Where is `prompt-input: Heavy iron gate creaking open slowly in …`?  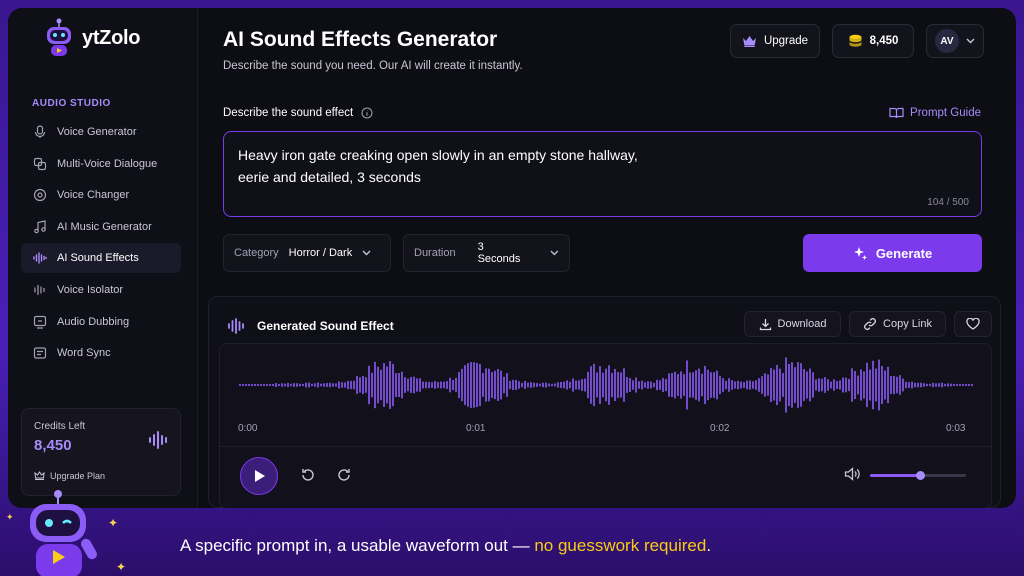 prompt-input: Heavy iron gate creaking open slowly in … is located at coordinates (602, 174).